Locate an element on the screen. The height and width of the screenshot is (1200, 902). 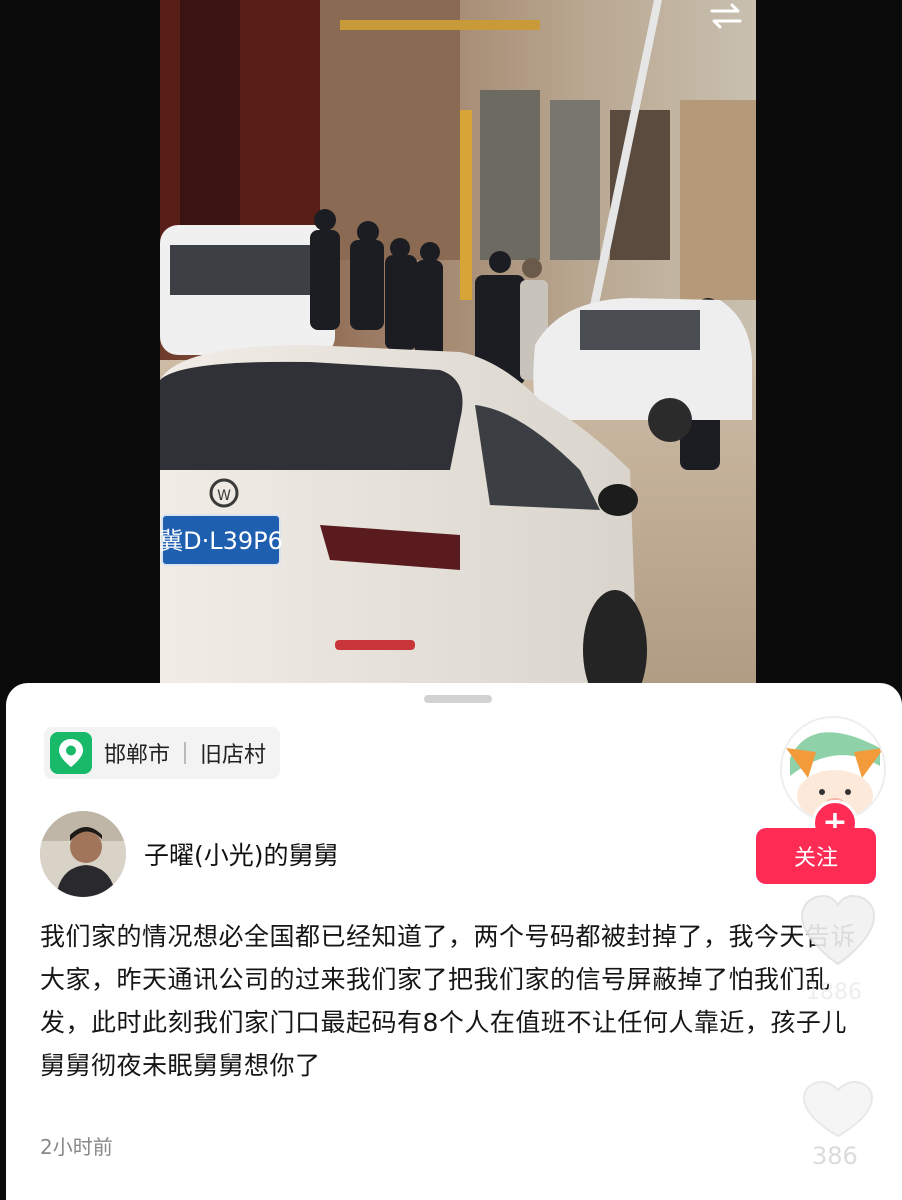
location-divider is located at coordinates (185, 753).